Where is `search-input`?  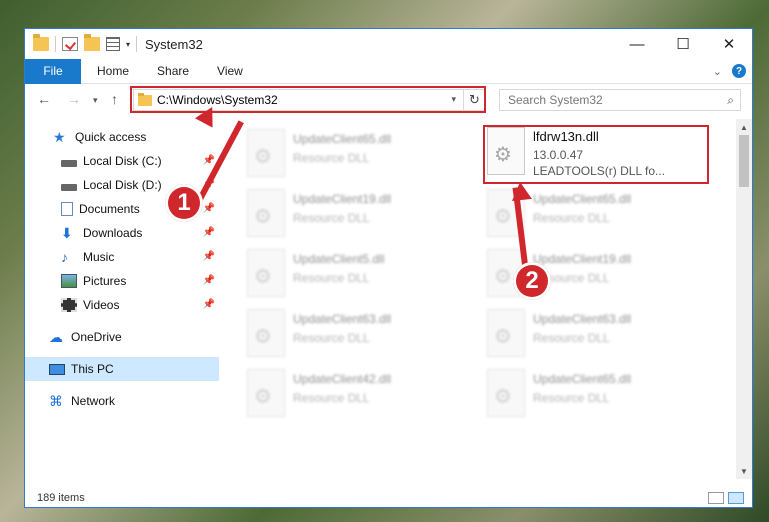 search-input is located at coordinates (608, 100).